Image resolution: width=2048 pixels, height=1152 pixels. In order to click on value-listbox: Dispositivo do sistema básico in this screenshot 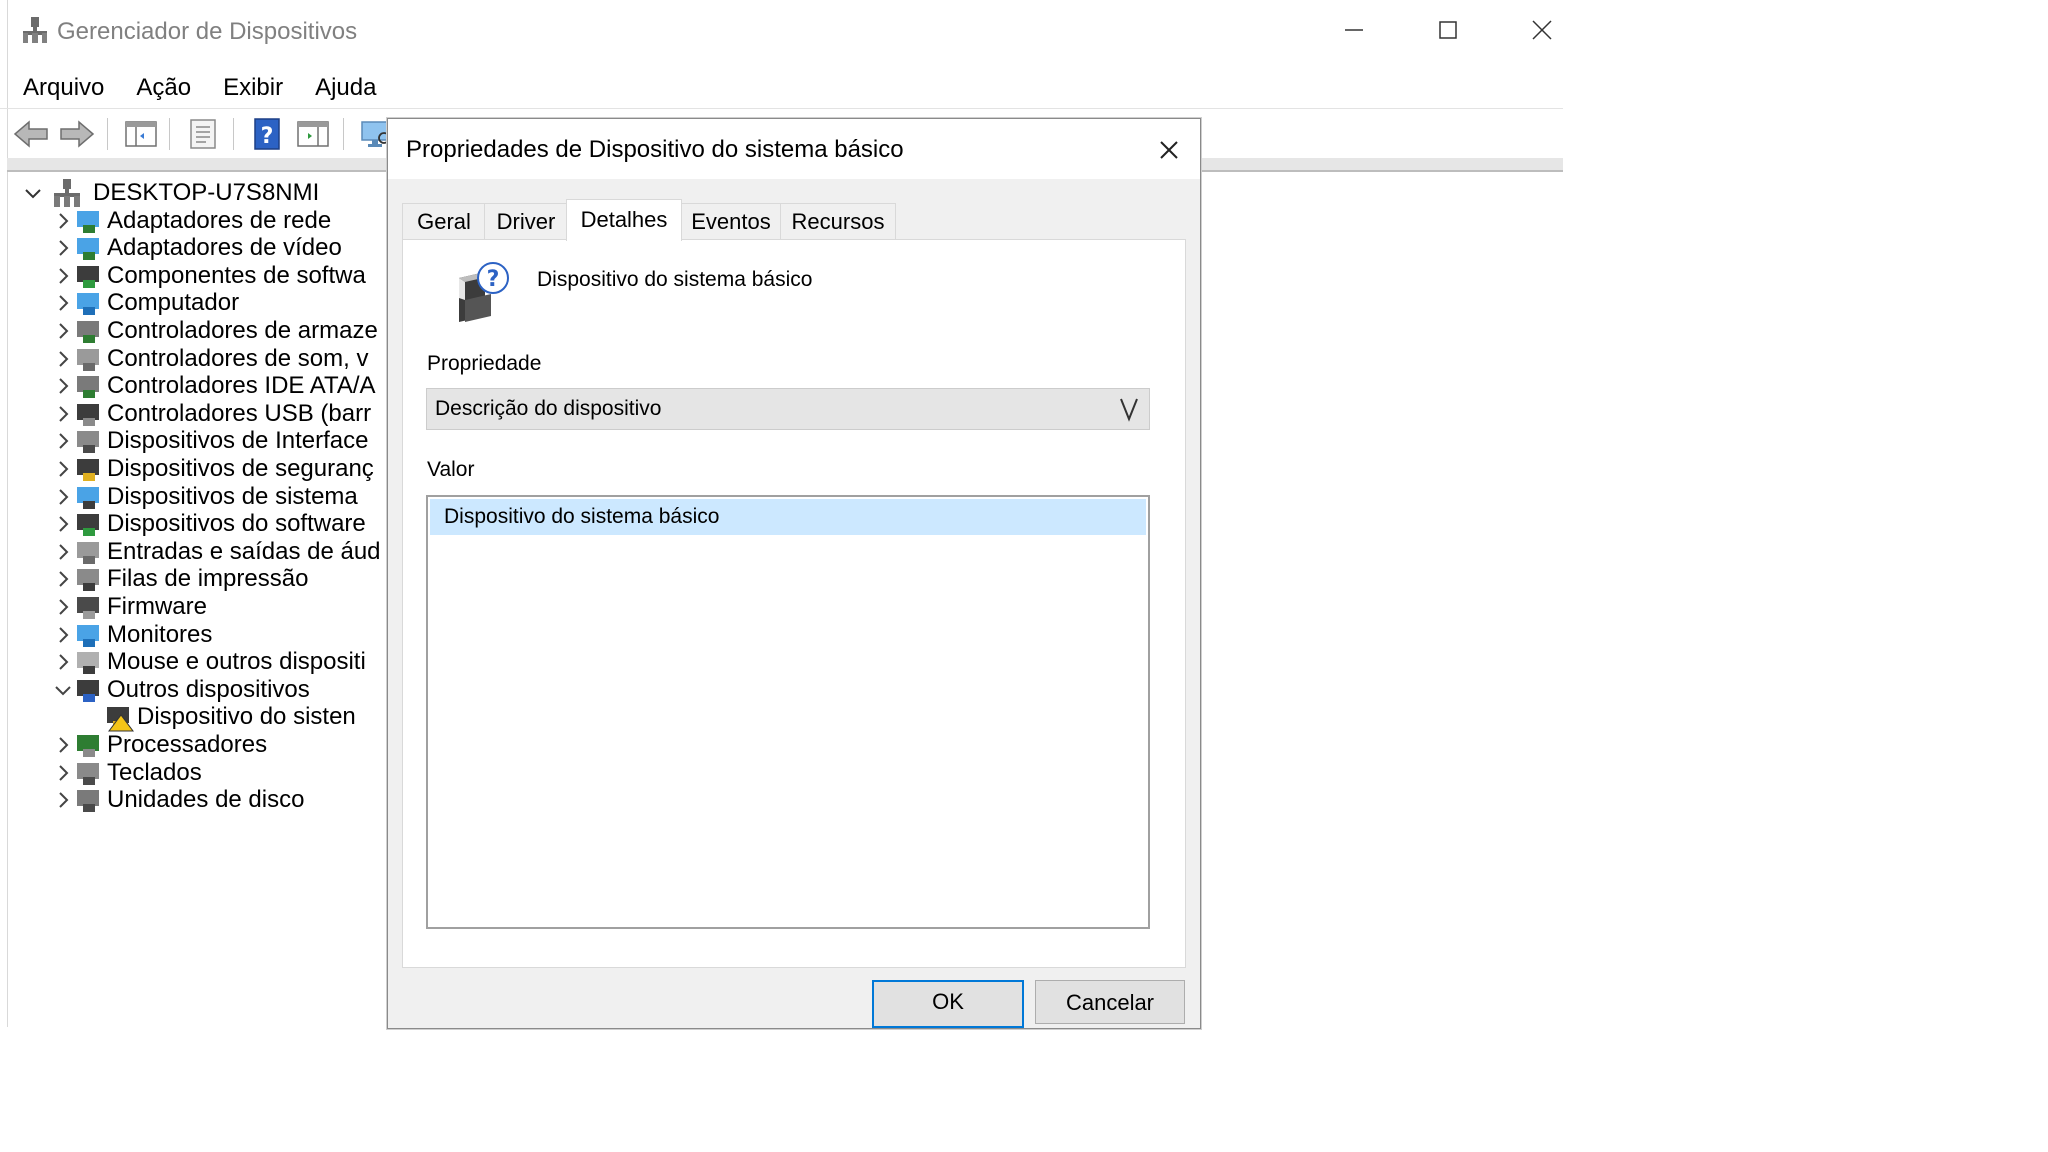, I will do `click(788, 712)`.